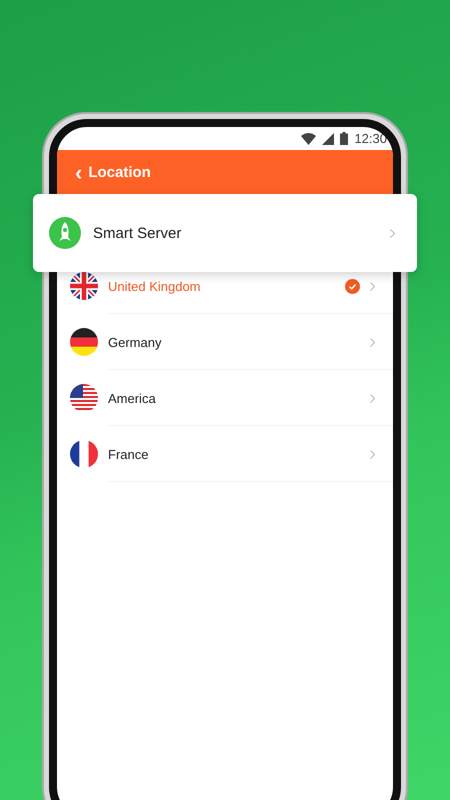 The image size is (450, 800). Describe the element at coordinates (225, 233) in the screenshot. I see `smart-server-card: Smart Server` at that location.